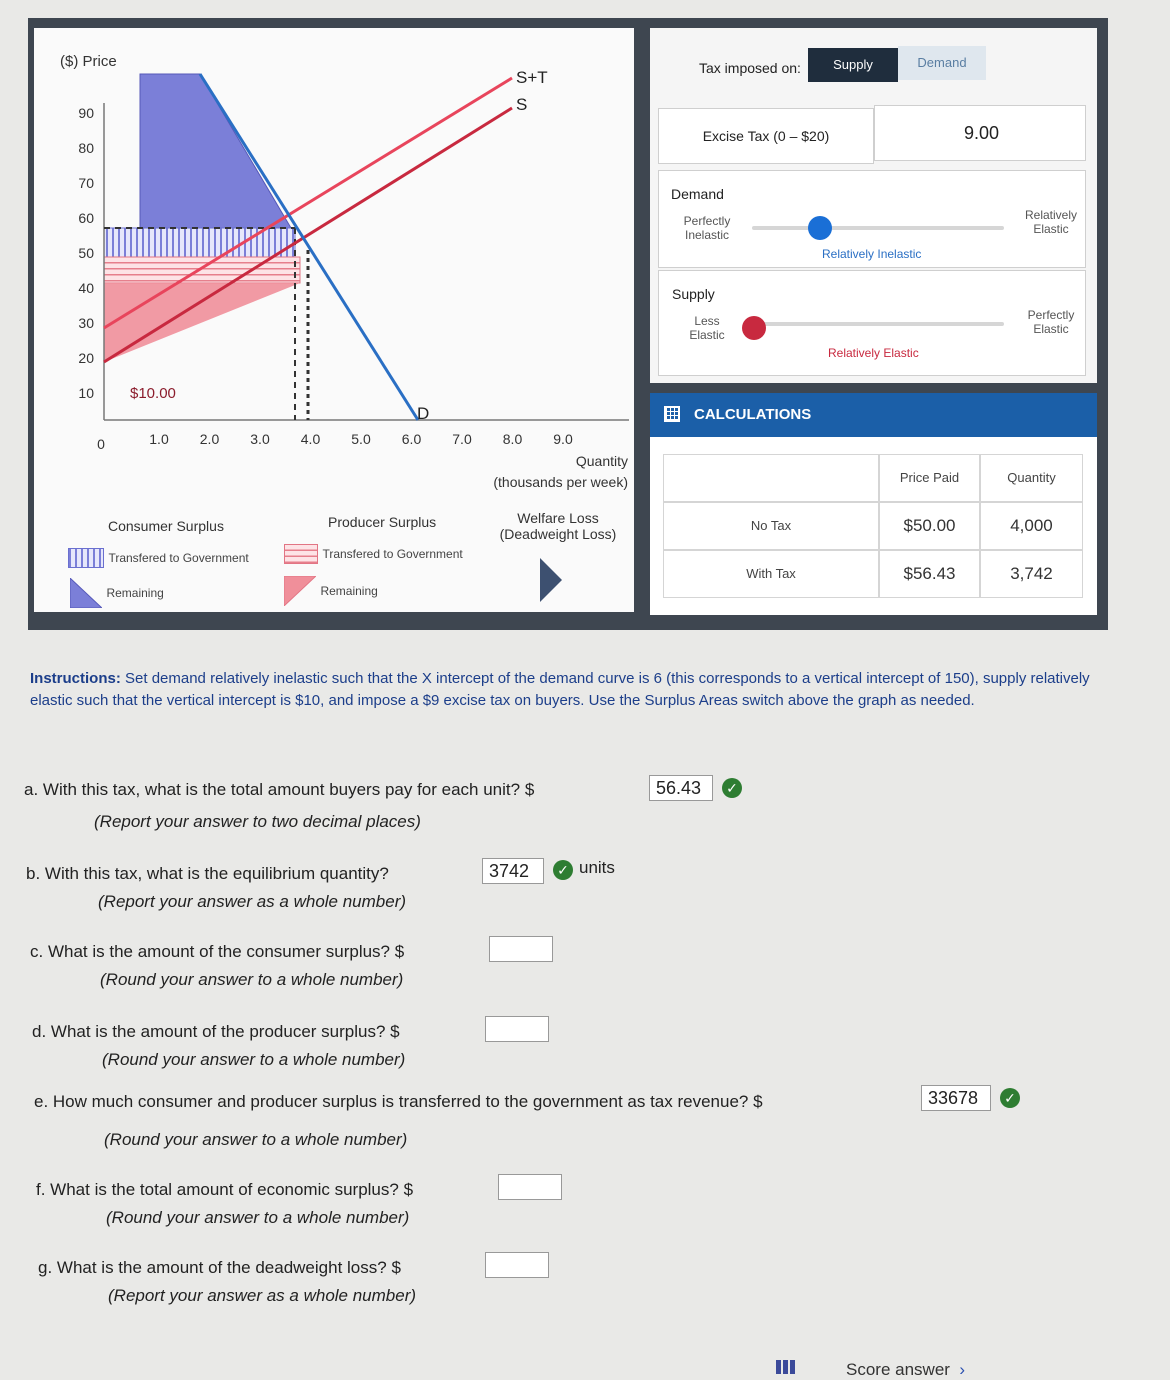 The height and width of the screenshot is (1380, 1170). Describe the element at coordinates (86, 113) in the screenshot. I see `y-tick-label: 90` at that location.